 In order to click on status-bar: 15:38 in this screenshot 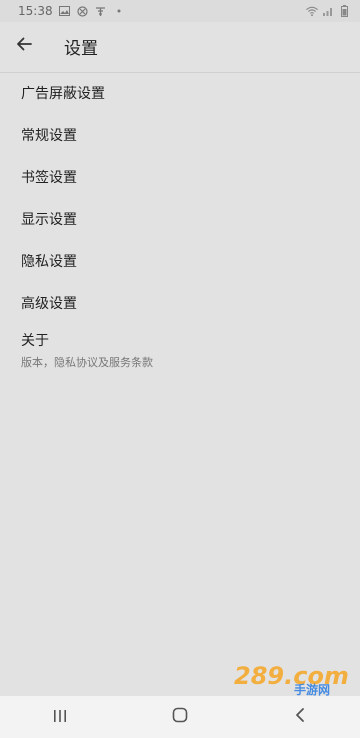, I will do `click(180, 11)`.